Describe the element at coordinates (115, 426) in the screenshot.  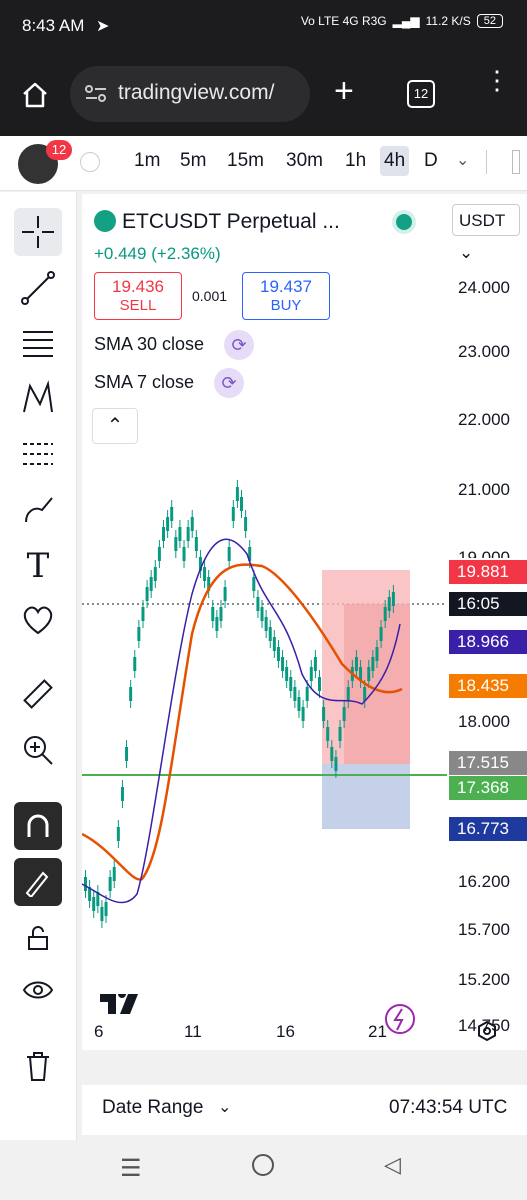
I see `collapse-legend-button: ⌃` at that location.